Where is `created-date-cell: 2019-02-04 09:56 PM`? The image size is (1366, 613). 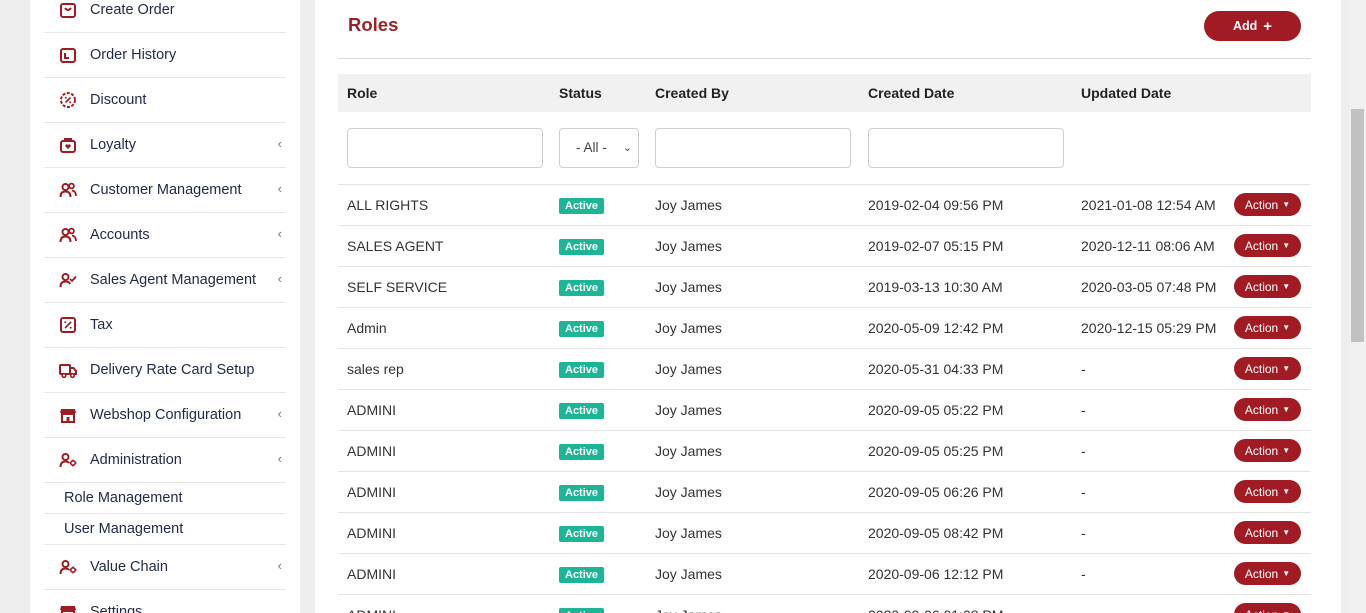 created-date-cell: 2019-02-04 09:56 PM is located at coordinates (936, 204).